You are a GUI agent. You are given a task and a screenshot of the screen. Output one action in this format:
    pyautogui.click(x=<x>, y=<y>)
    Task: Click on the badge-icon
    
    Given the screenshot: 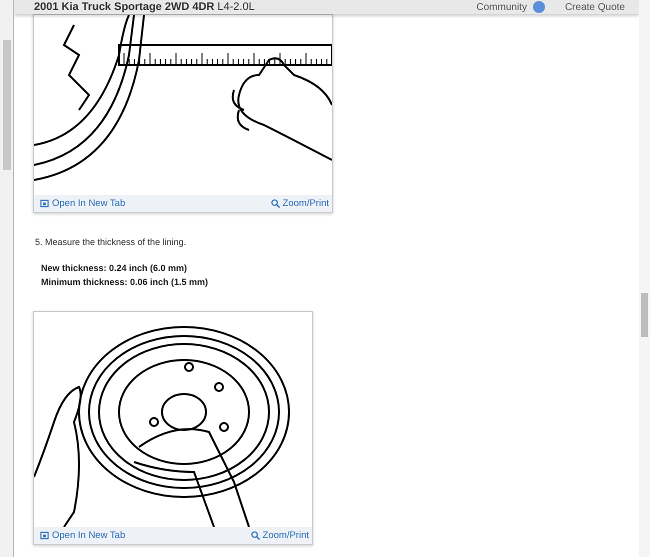 What is the action you would take?
    pyautogui.click(x=538, y=7)
    